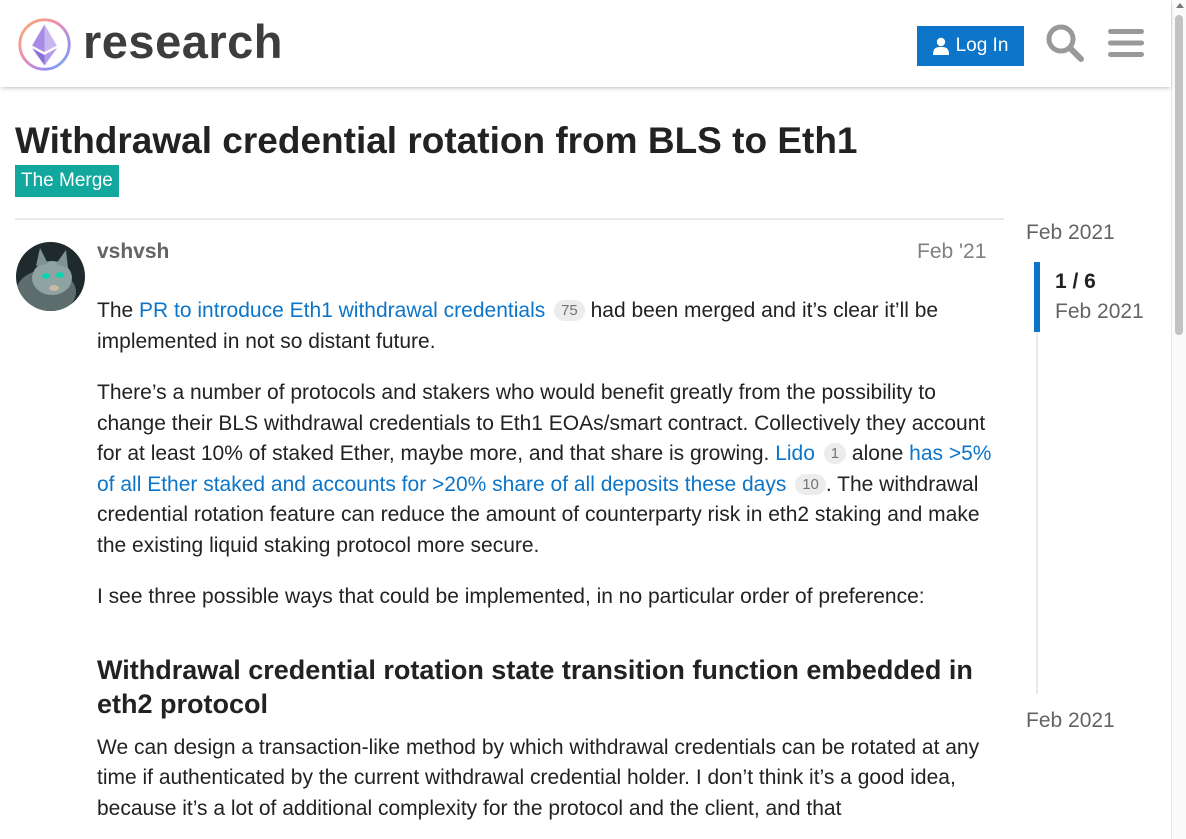 Image resolution: width=1186 pixels, height=839 pixels. What do you see at coordinates (795, 453) in the screenshot?
I see `lido-link: Lido` at bounding box center [795, 453].